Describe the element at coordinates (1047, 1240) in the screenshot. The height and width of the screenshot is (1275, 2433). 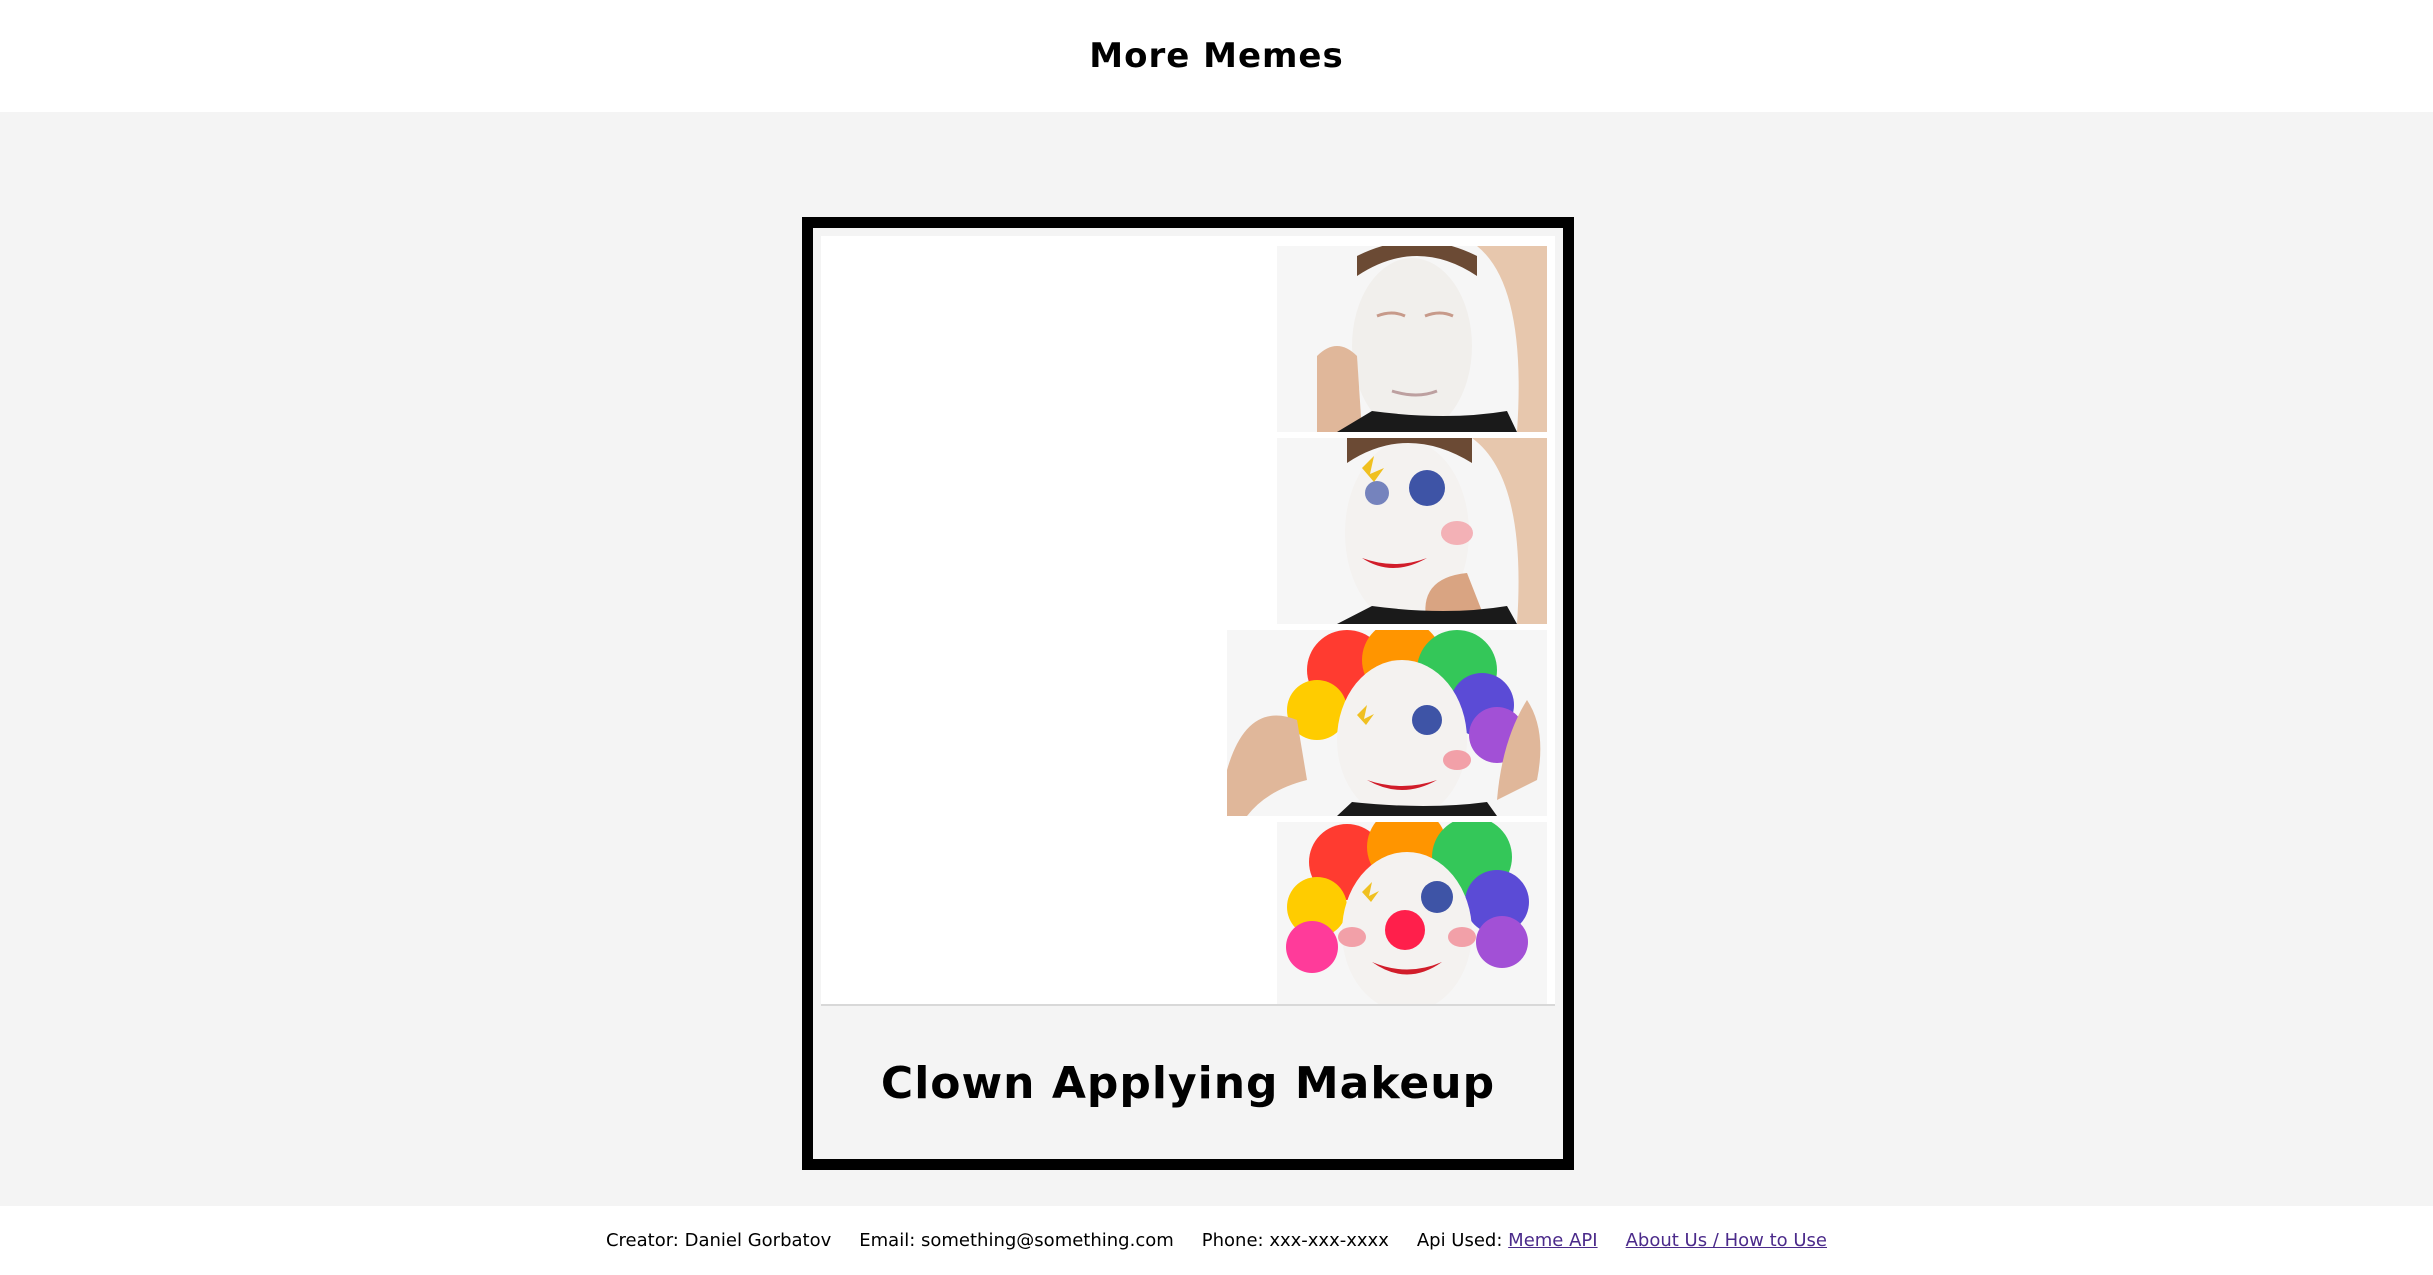
I see `footer-email-value: something@something.com` at that location.